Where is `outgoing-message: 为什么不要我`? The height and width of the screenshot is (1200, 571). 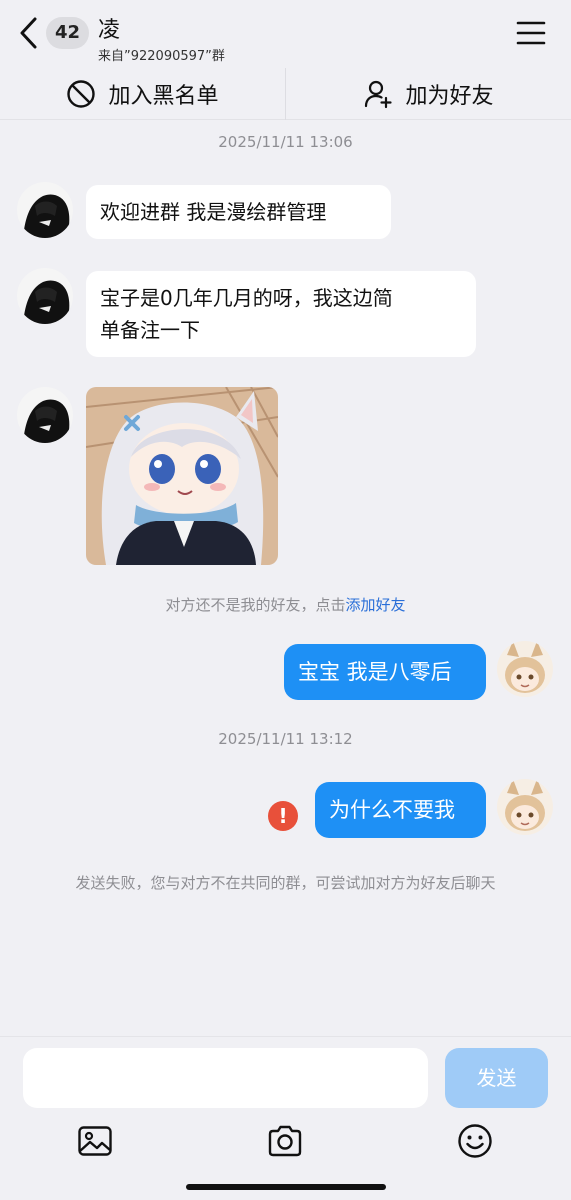 outgoing-message: 为什么不要我 is located at coordinates (400, 810).